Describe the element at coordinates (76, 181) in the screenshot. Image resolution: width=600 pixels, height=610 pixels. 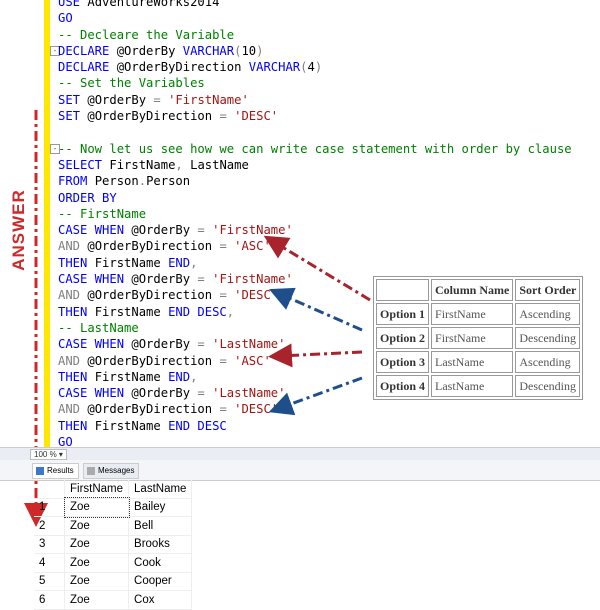
I see `code-token: FROM` at that location.